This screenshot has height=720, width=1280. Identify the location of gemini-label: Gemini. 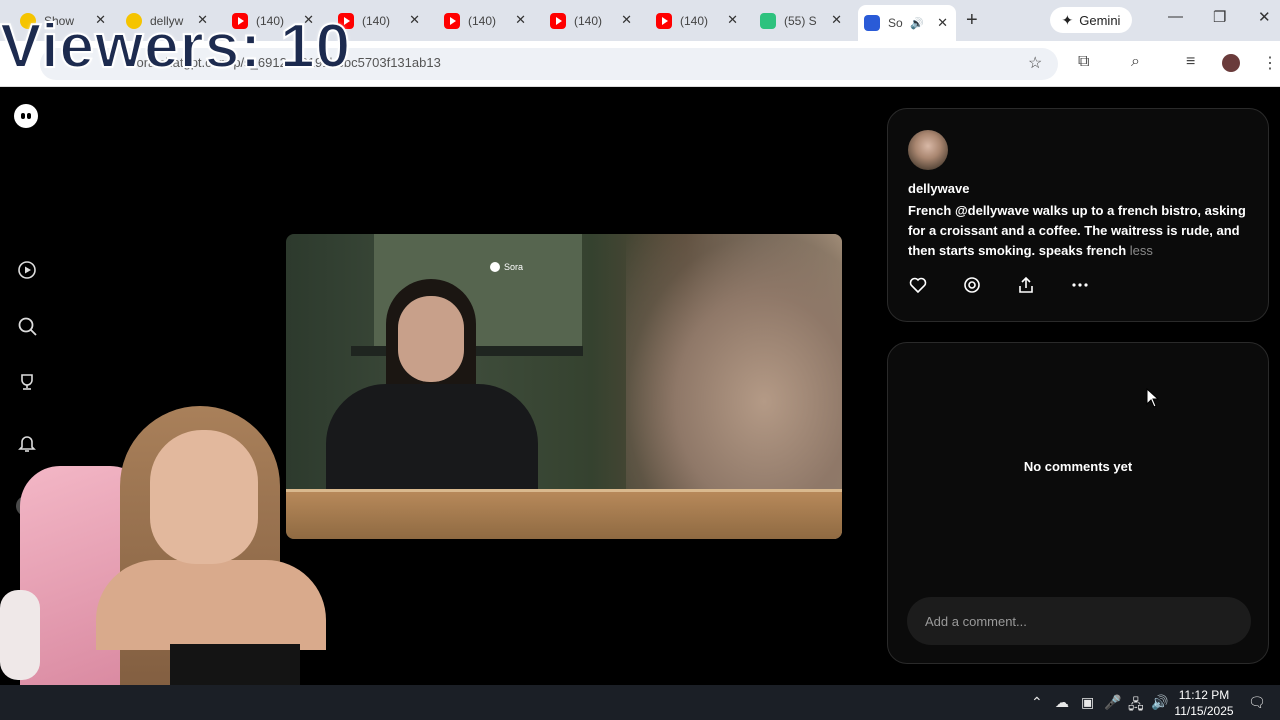
(1100, 20).